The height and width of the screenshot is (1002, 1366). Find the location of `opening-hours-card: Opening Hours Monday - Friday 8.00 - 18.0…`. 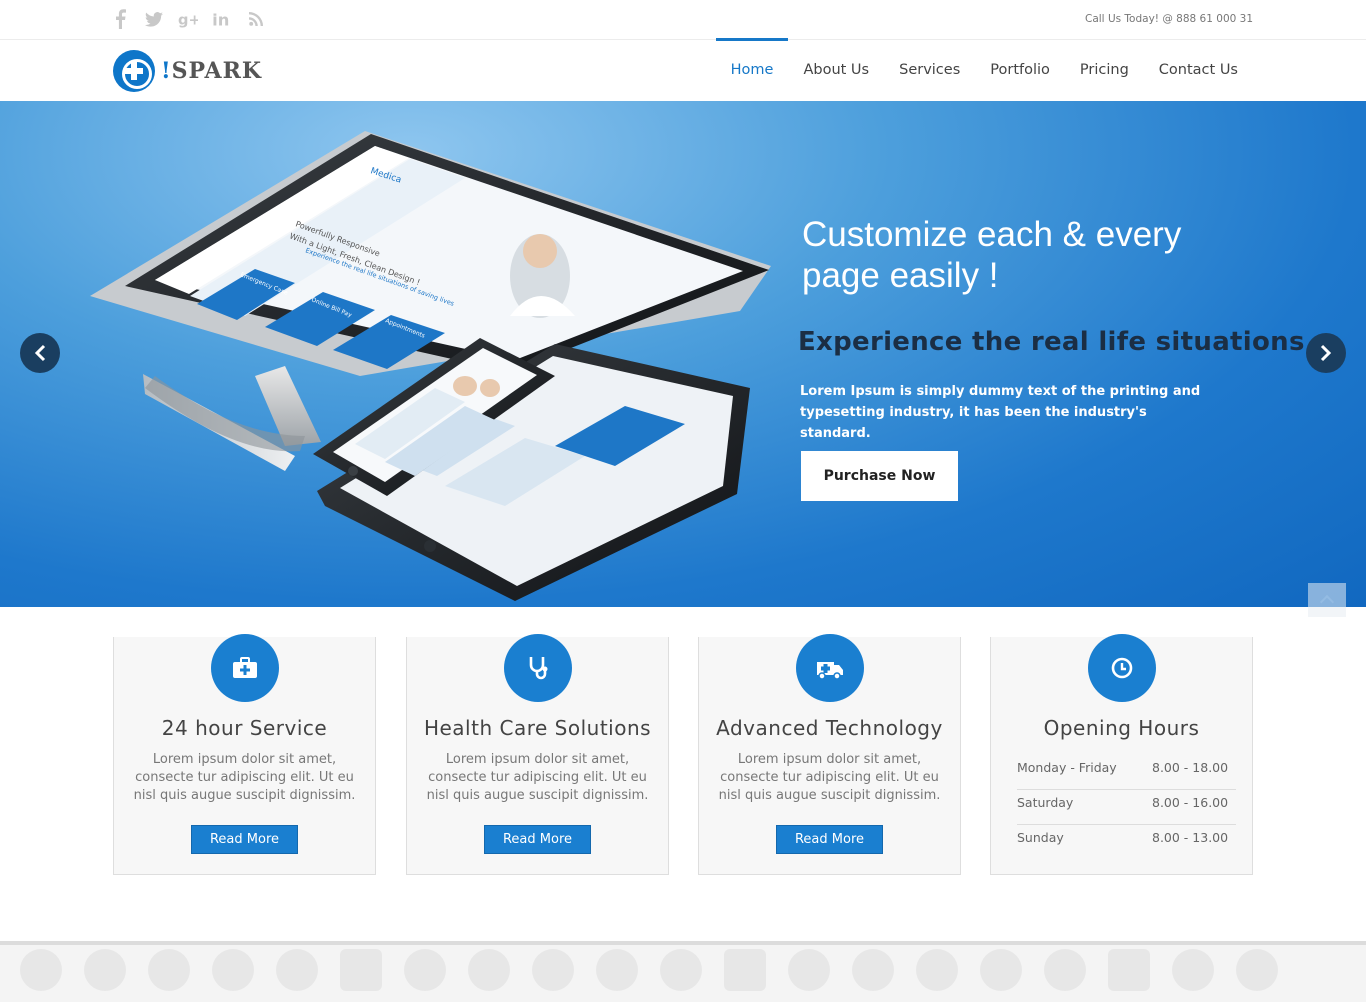

opening-hours-card: Opening Hours Monday - Friday 8.00 - 18.0… is located at coordinates (1121, 754).